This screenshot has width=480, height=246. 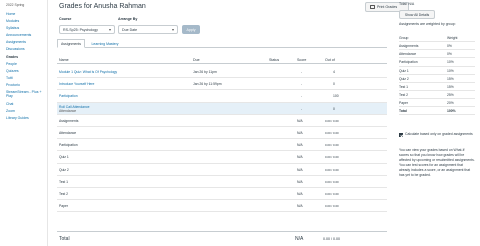 I want to click on sidebar-item-people: People, so click(x=26, y=65).